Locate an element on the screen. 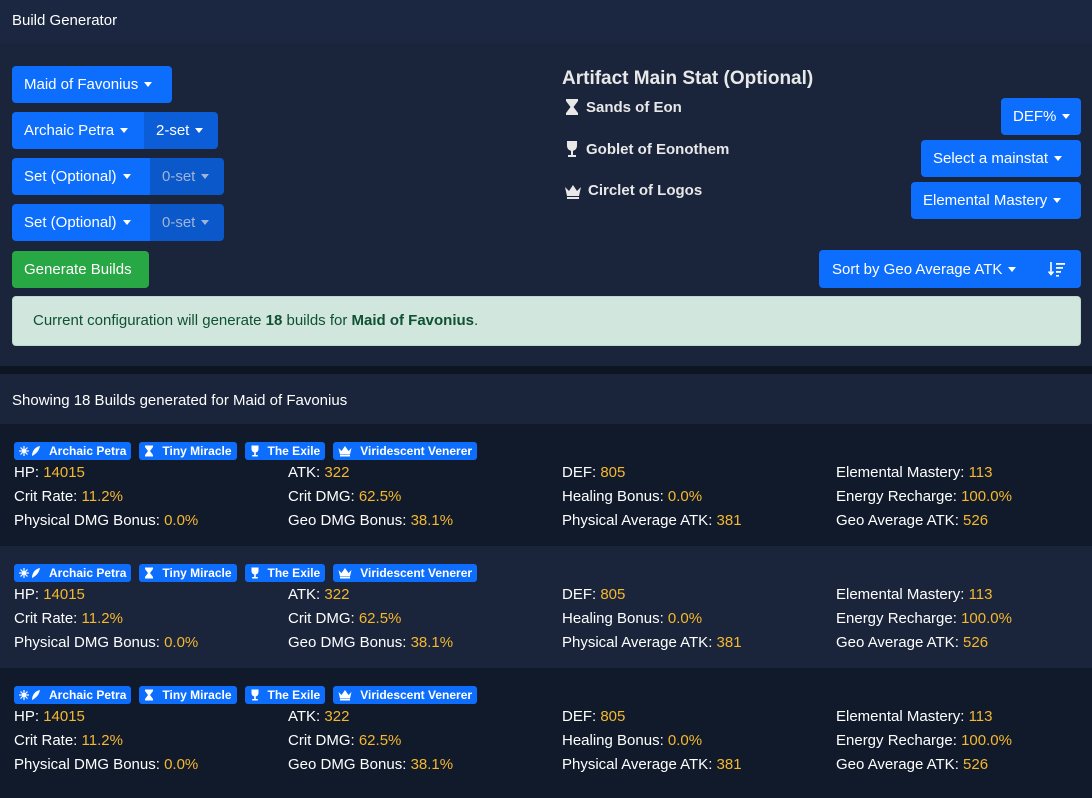 This screenshot has width=1092, height=798. stat-em: Elemental Mastery: 113 is located at coordinates (914, 594).